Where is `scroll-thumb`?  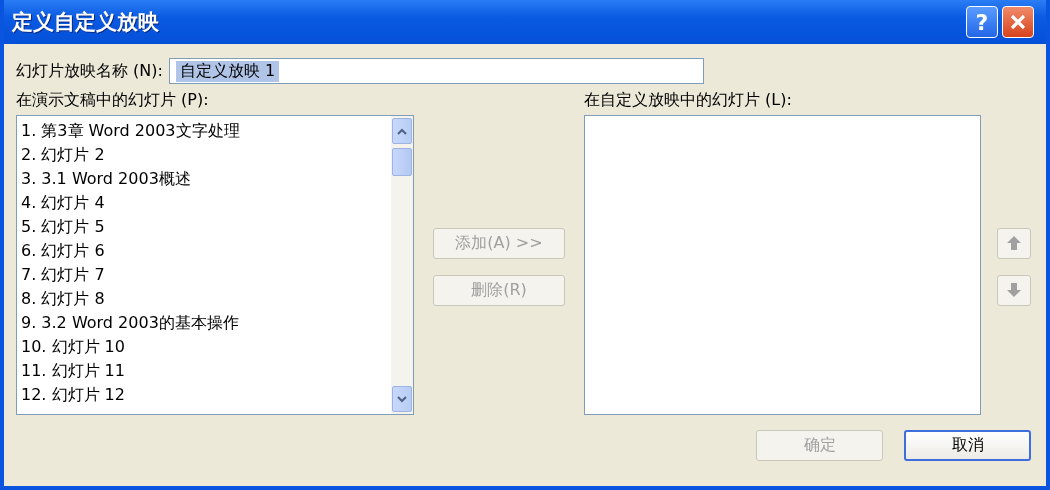 scroll-thumb is located at coordinates (402, 162).